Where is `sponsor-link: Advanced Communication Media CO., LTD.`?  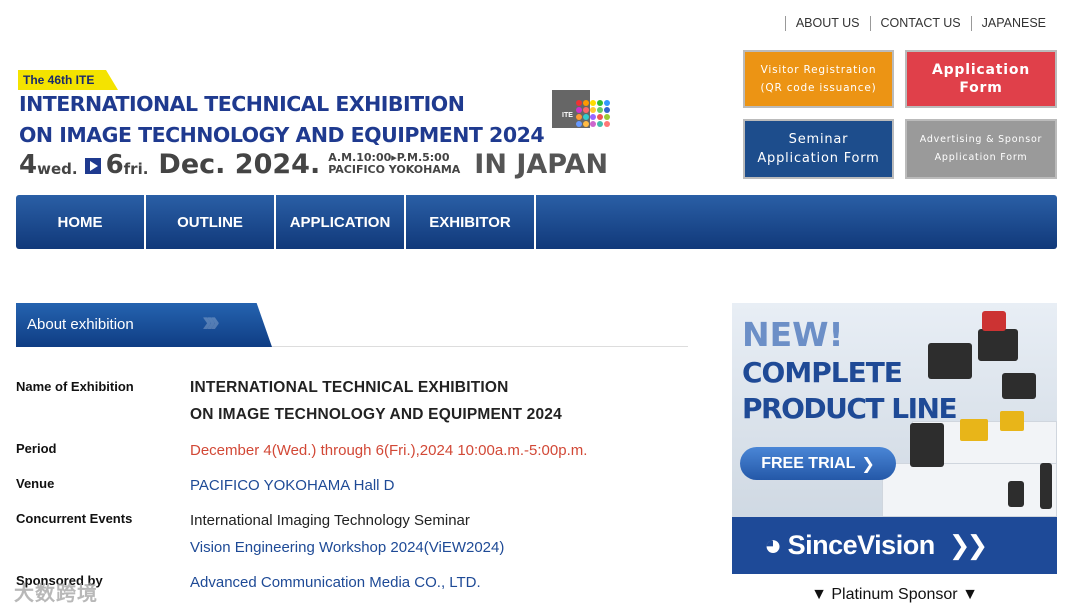 sponsor-link: Advanced Communication Media CO., LTD. is located at coordinates (335, 582).